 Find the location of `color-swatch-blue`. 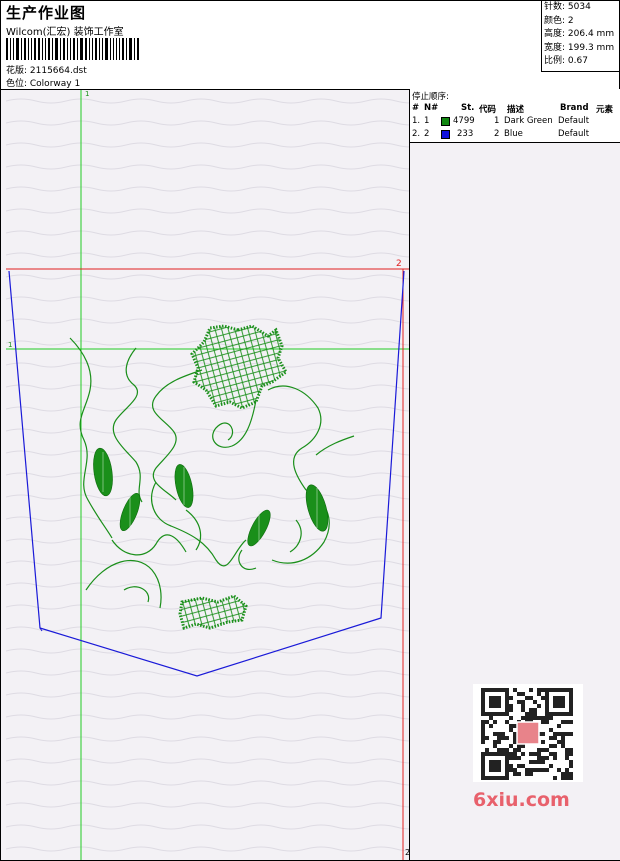

color-swatch-blue is located at coordinates (445, 134).